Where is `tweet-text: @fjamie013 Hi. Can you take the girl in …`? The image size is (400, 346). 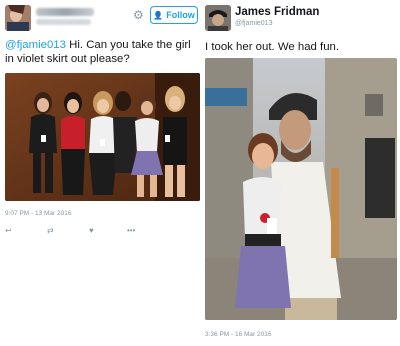 tweet-text: @fjamie013 Hi. Can you take the girl in … is located at coordinates (102, 52).